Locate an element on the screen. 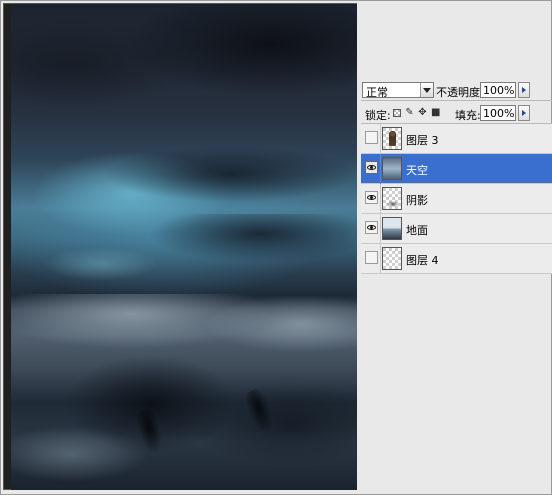 This screenshot has width=552, height=495. fill-input: 100% is located at coordinates (498, 113).